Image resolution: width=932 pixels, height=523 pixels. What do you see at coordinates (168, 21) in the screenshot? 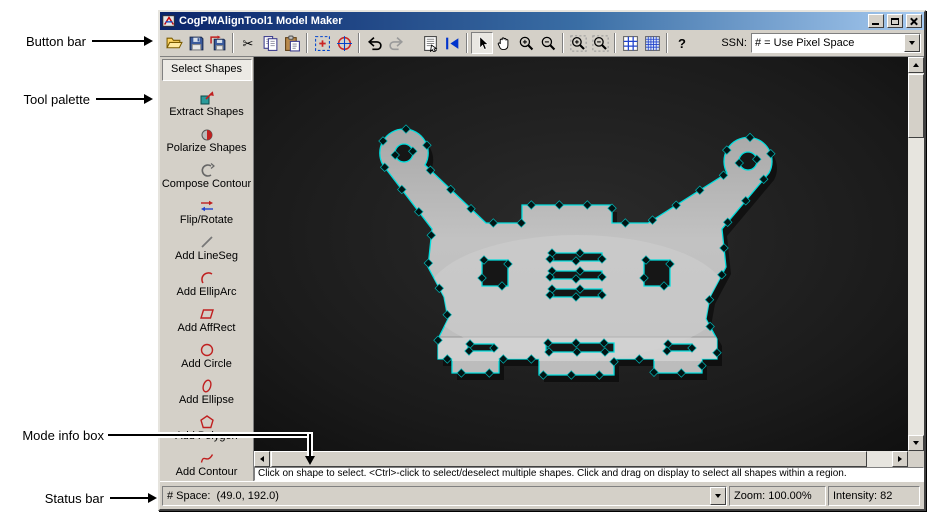
I see `app-icon` at bounding box center [168, 21].